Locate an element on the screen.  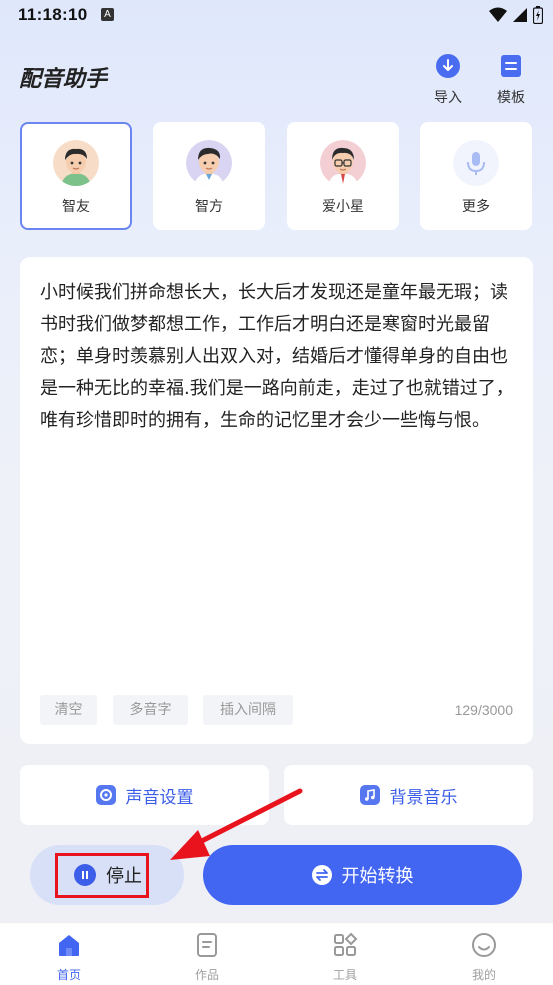
voice-label: 智友 is located at coordinates (76, 207).